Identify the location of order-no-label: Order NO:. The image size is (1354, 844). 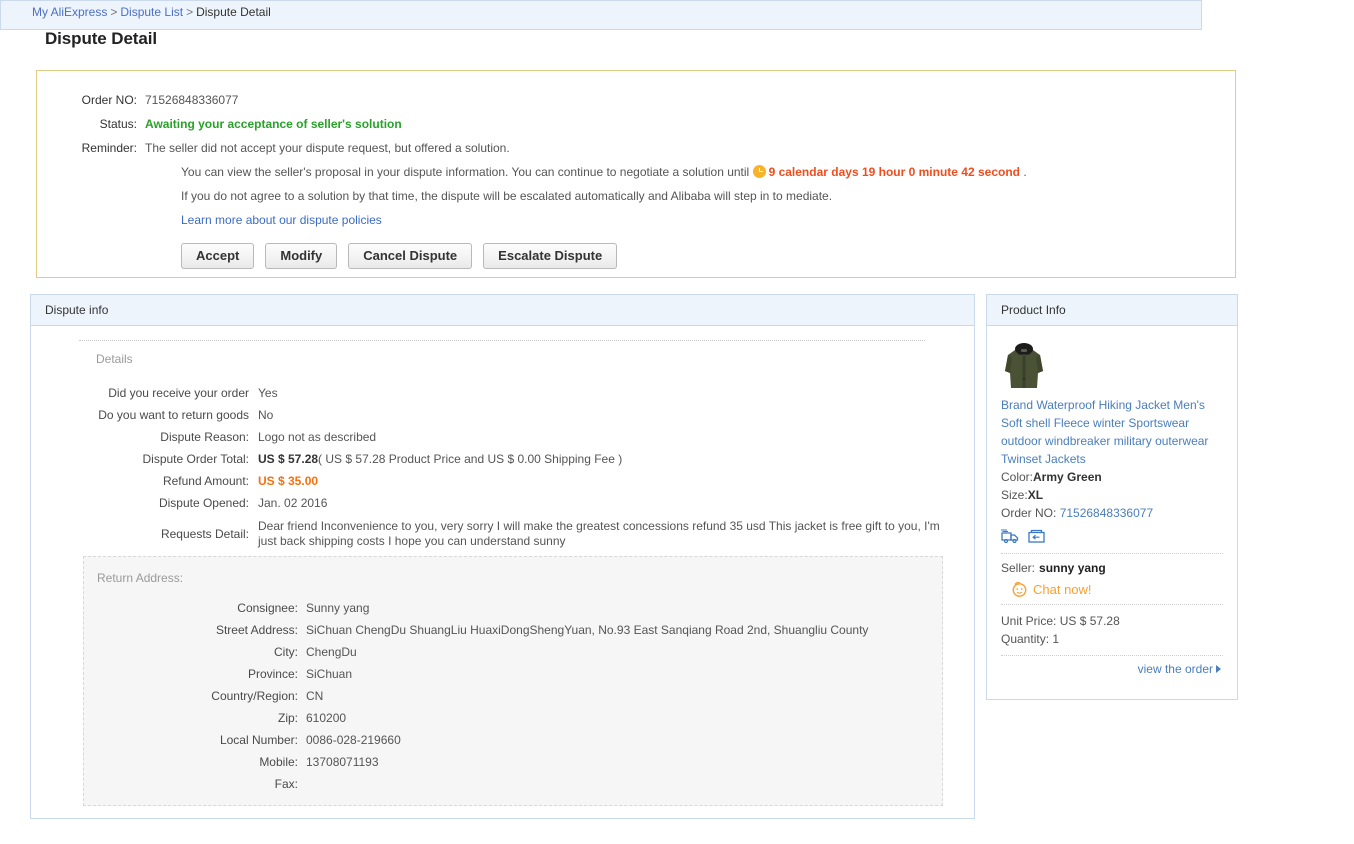
(109, 100).